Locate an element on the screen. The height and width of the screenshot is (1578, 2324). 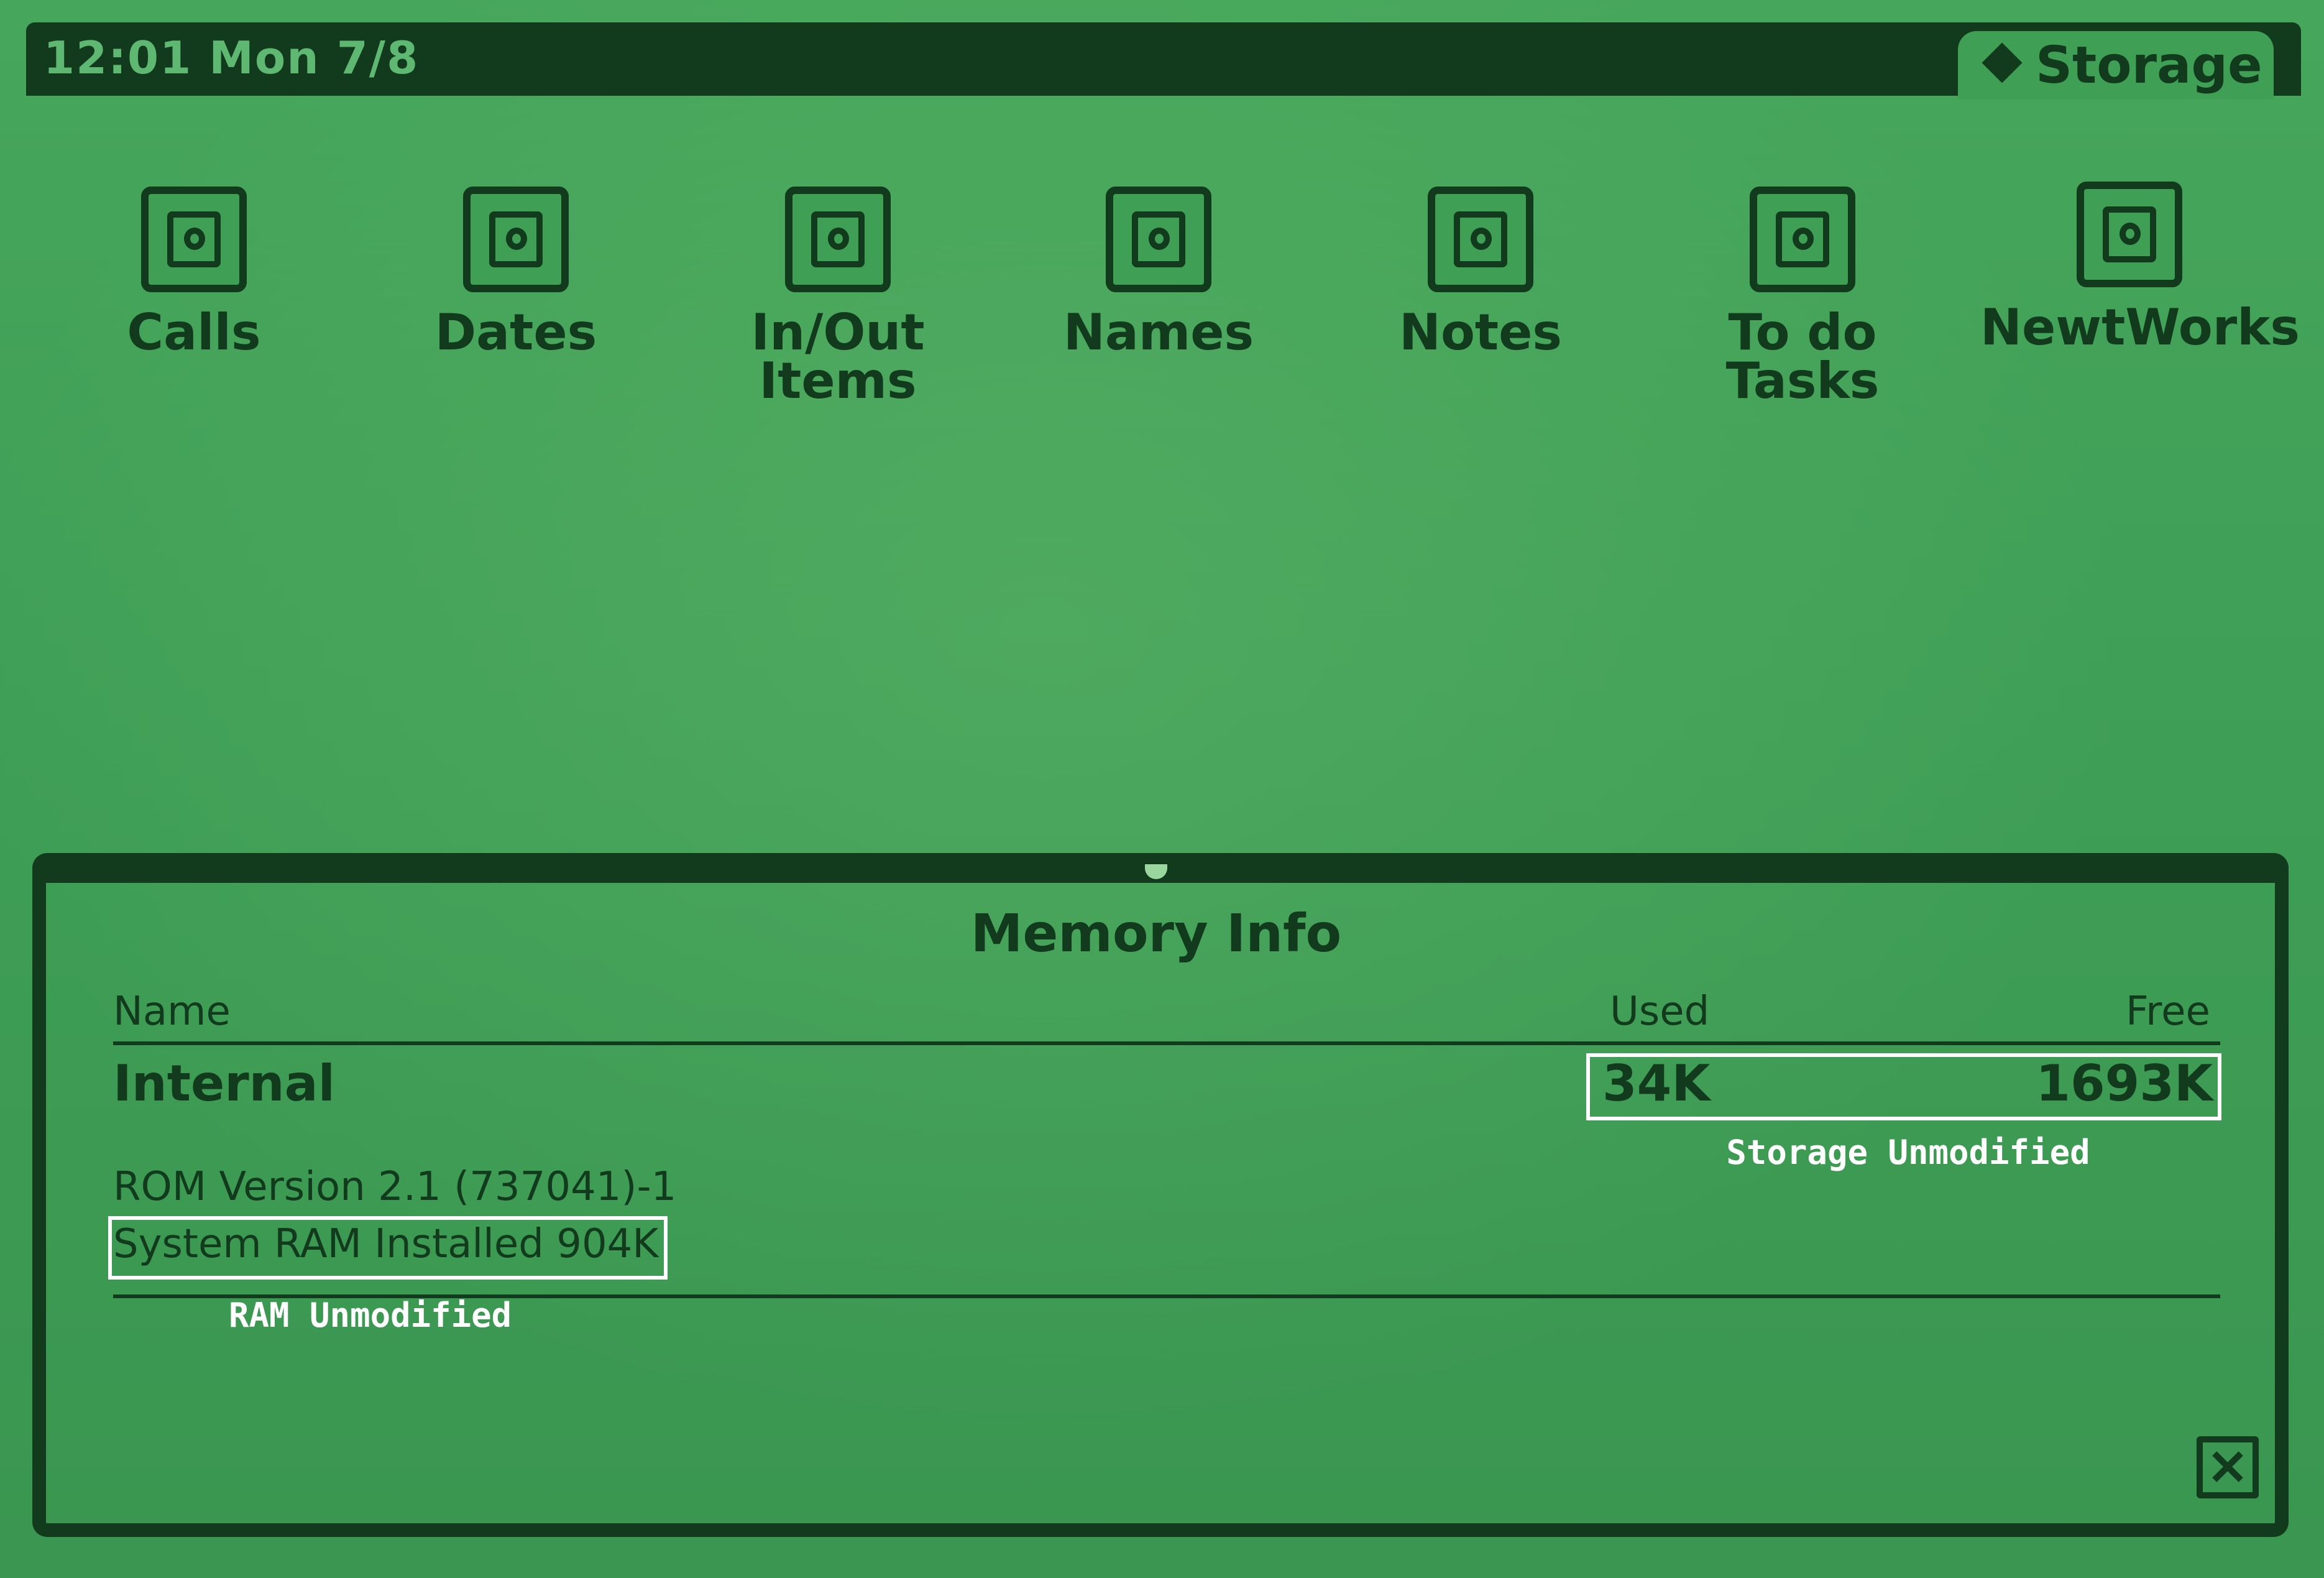
app-label: In/Out Items is located at coordinates (838, 357).